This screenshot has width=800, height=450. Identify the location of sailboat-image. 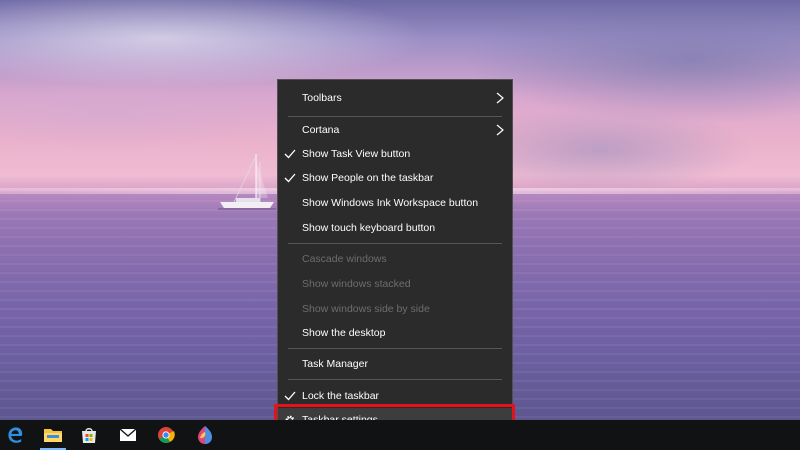
(247, 182).